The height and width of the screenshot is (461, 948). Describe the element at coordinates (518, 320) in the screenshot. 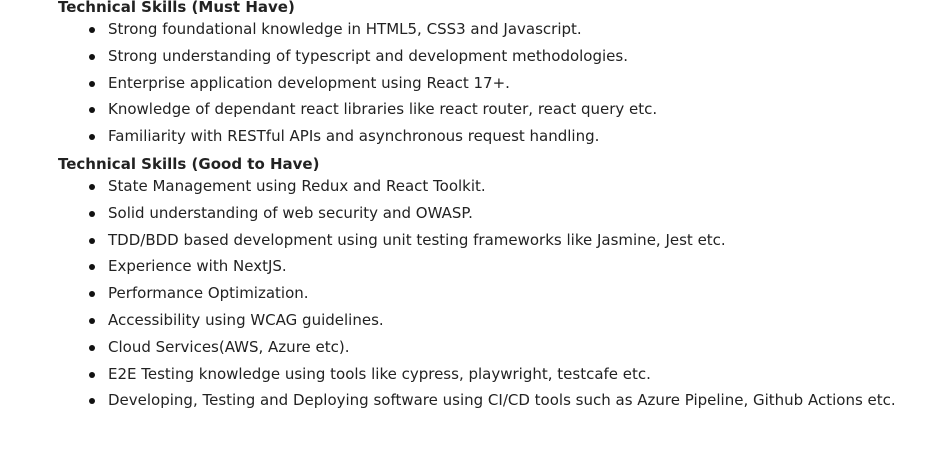

I see `list-item: Accessibility using WCAG guidelines.` at that location.